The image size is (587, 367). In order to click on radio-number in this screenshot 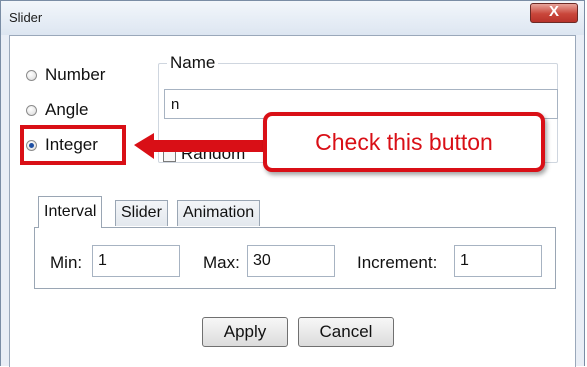, I will do `click(31, 75)`.